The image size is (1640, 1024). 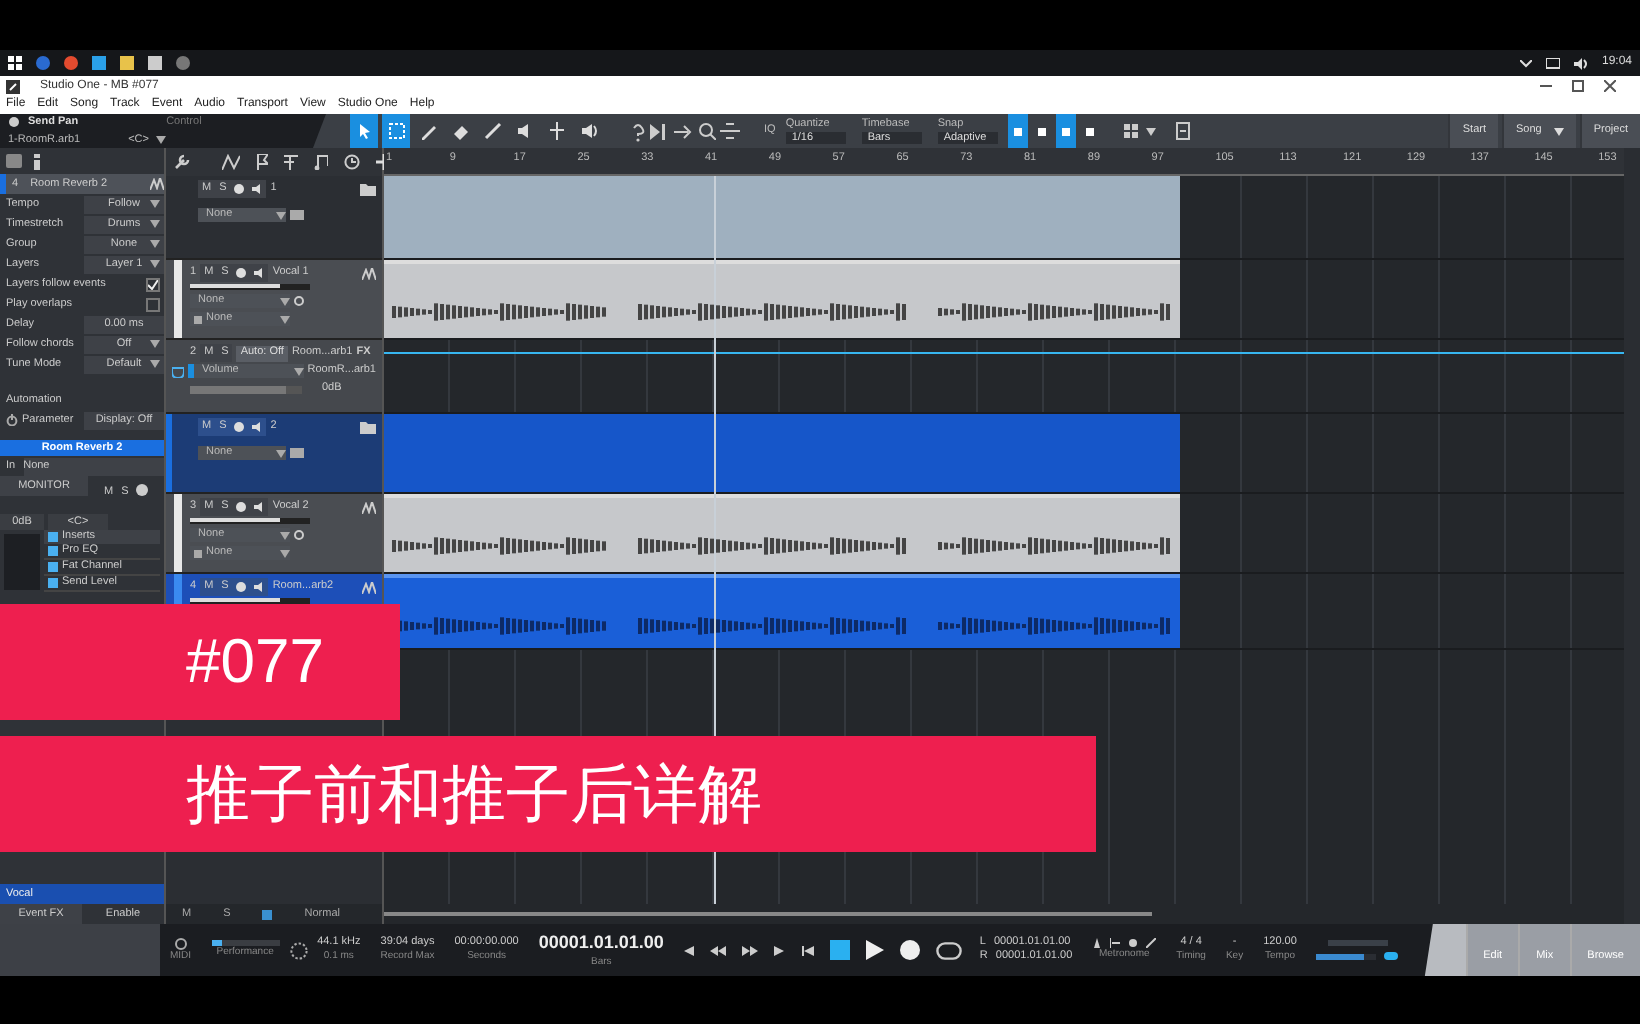 What do you see at coordinates (684, 131) in the screenshot?
I see `follow-icon` at bounding box center [684, 131].